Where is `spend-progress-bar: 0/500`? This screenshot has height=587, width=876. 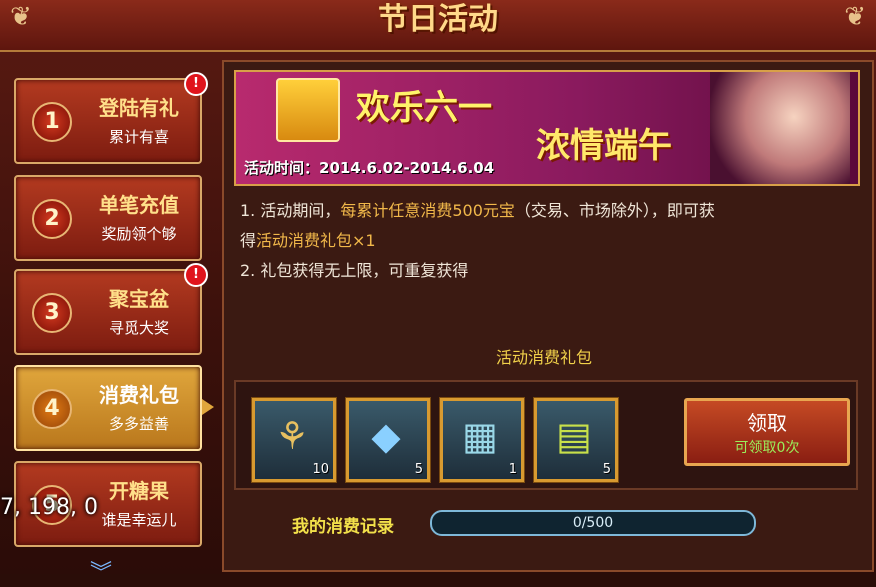 spend-progress-bar: 0/500 is located at coordinates (593, 523).